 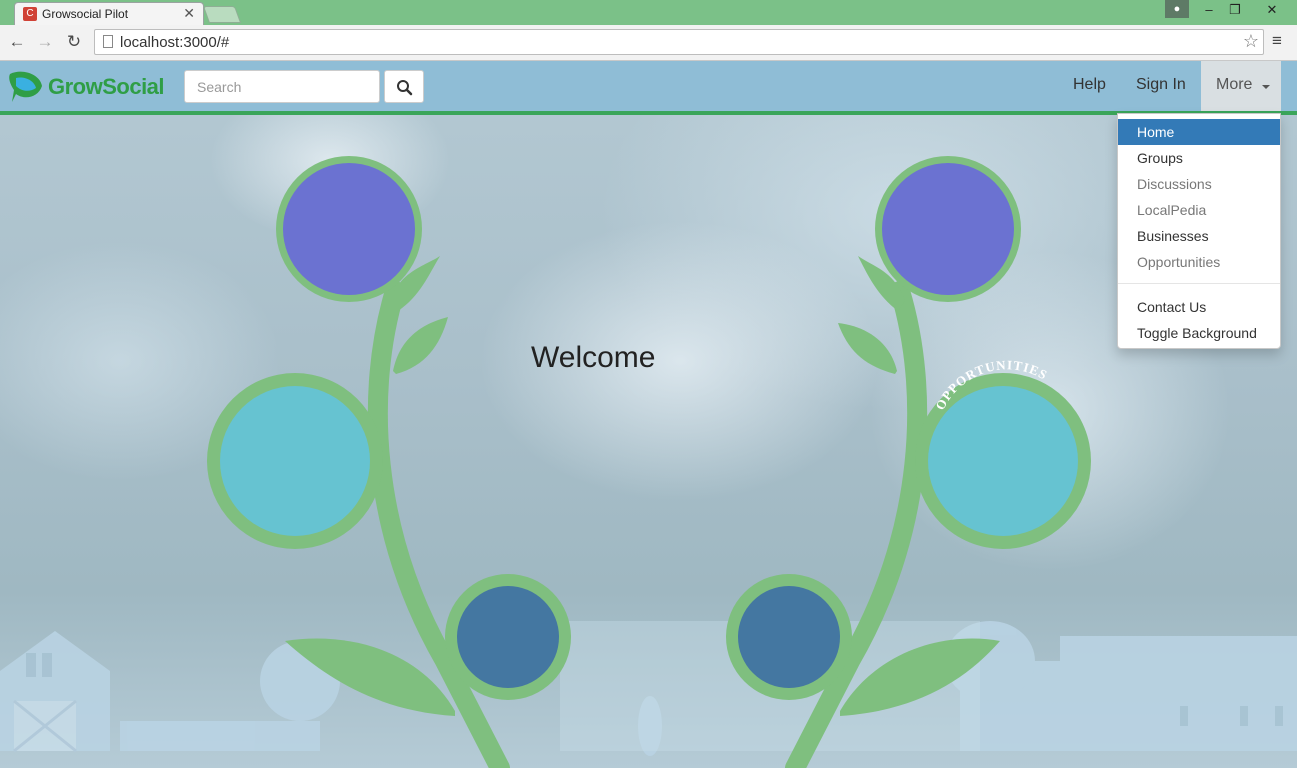 What do you see at coordinates (1199, 262) in the screenshot?
I see `menu-item-opportunities: Opportunities` at bounding box center [1199, 262].